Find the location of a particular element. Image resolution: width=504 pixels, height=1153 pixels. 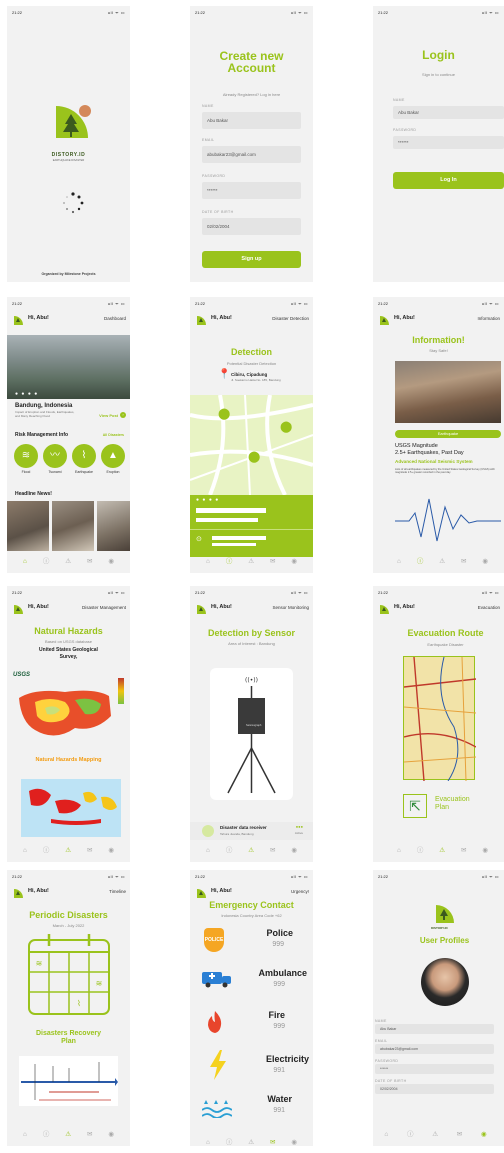

risk-label: Flood is located at coordinates (26, 472).